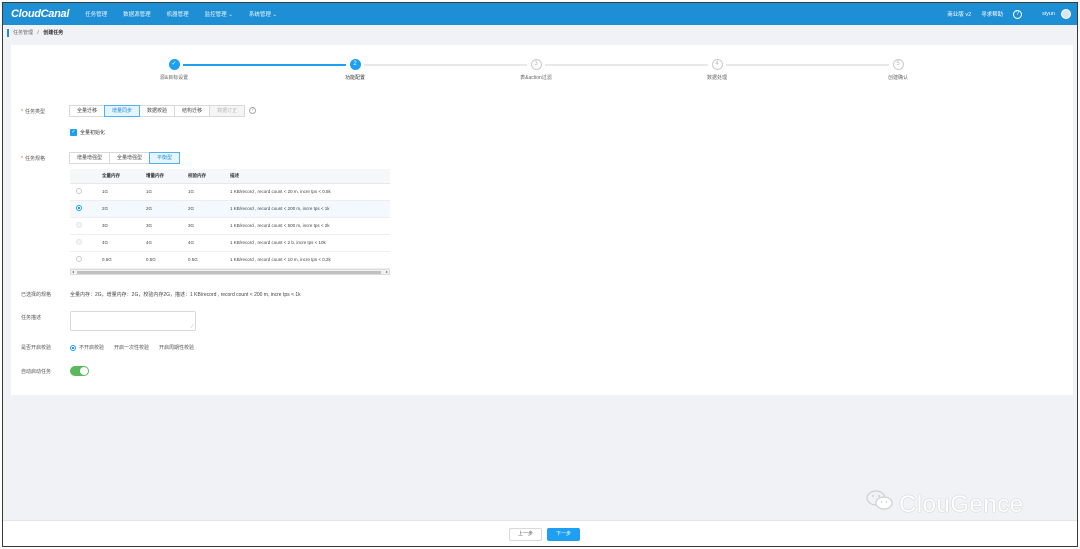  I want to click on cell-check-memory: 4G, so click(203, 243).